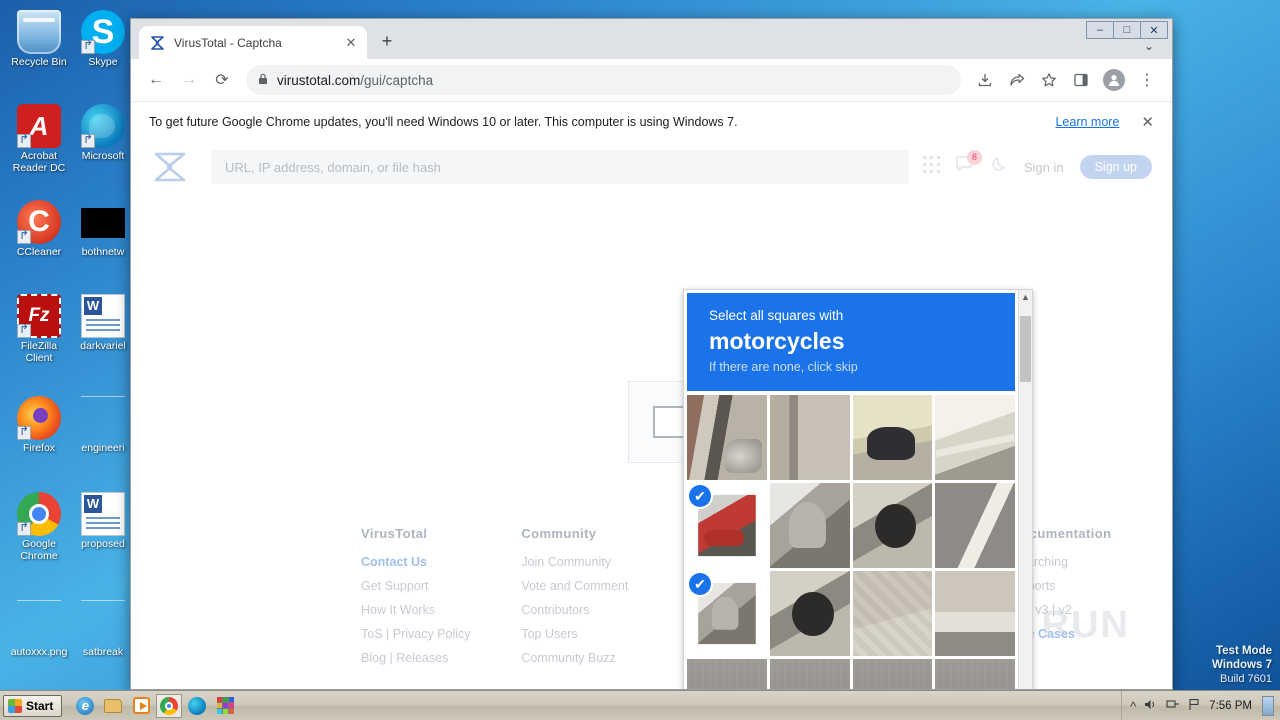  Describe the element at coordinates (171, 167) in the screenshot. I see `virustotal-logo-icon` at that location.